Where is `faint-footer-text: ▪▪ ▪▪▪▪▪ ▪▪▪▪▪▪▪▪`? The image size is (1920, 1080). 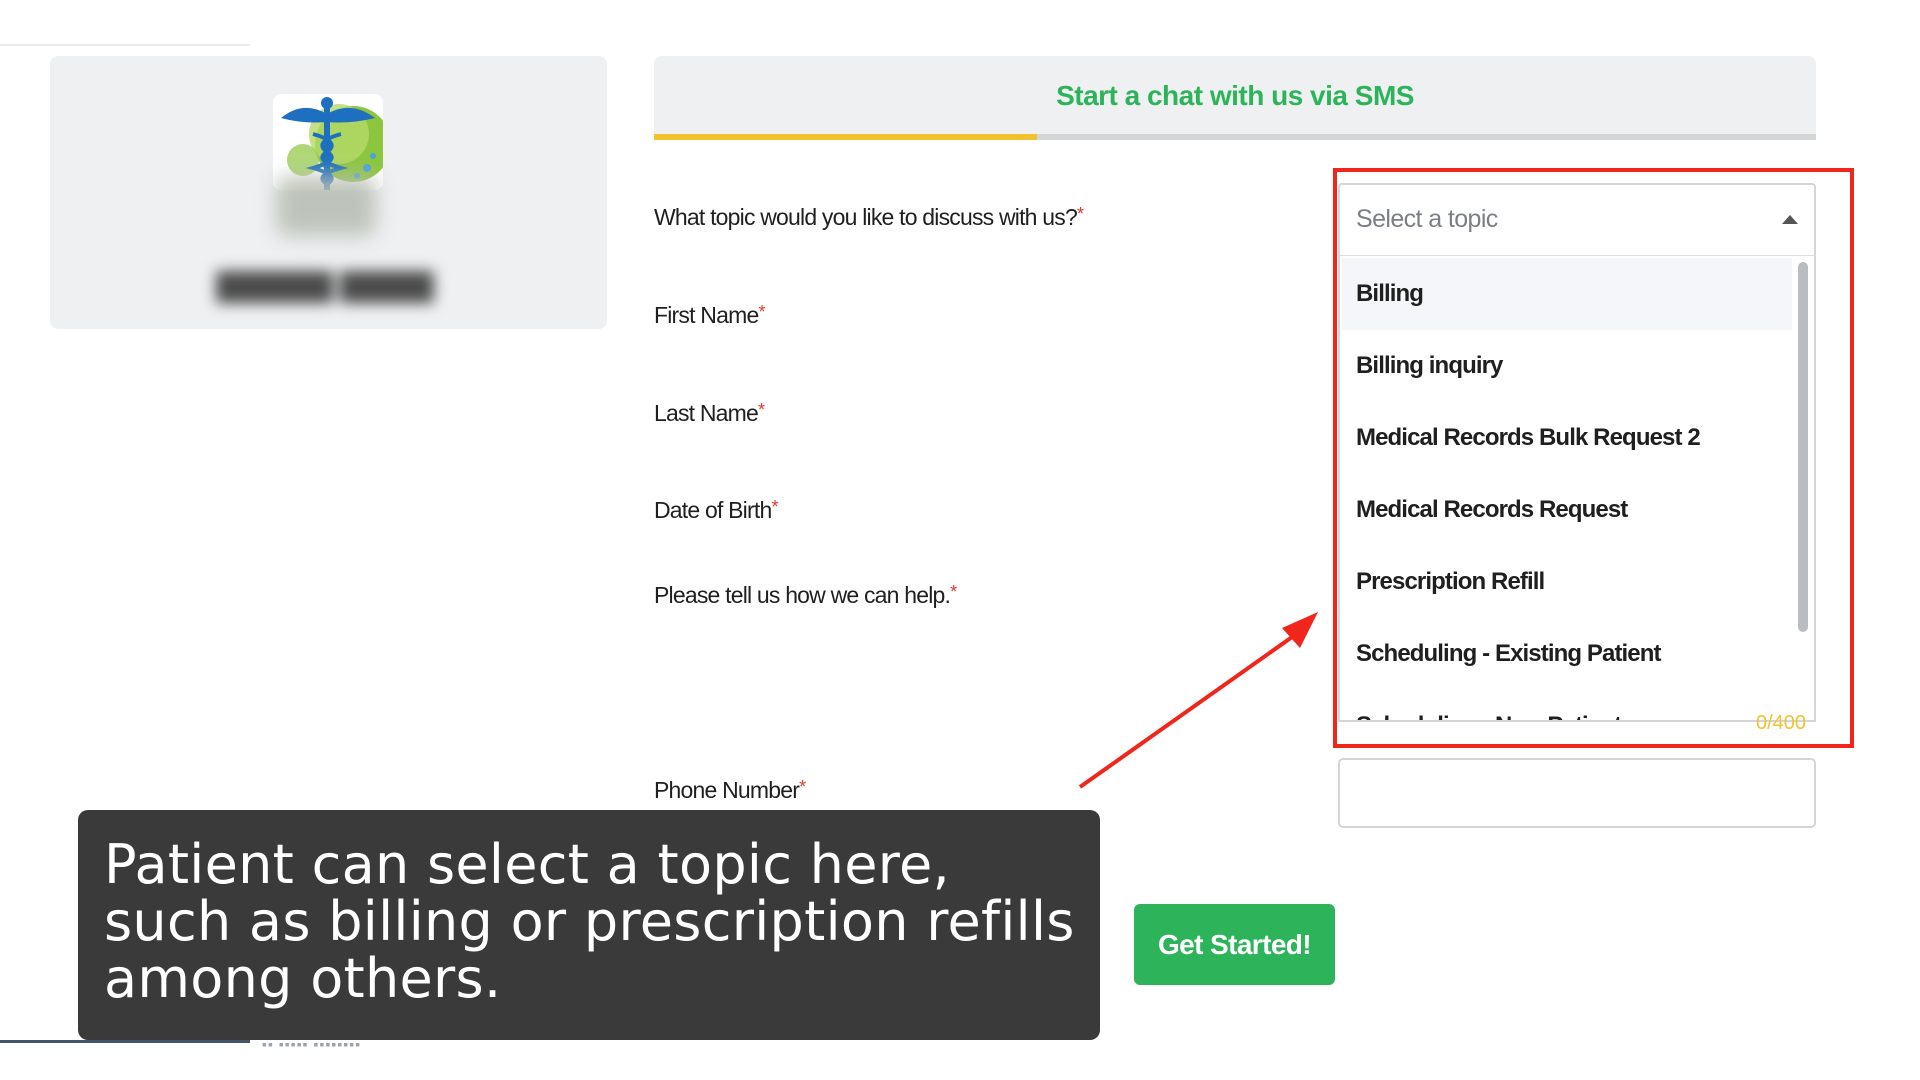
faint-footer-text: ▪▪ ▪▪▪▪▪ ▪▪▪▪▪▪▪▪ is located at coordinates (312, 1044).